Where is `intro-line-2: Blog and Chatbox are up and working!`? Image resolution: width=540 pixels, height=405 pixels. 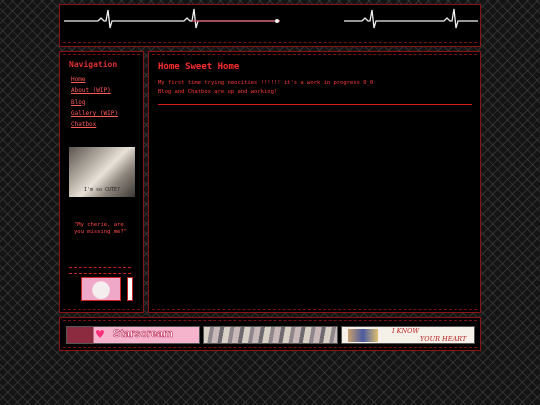 intro-line-2: Blog and Chatbox are up and working! is located at coordinates (218, 92).